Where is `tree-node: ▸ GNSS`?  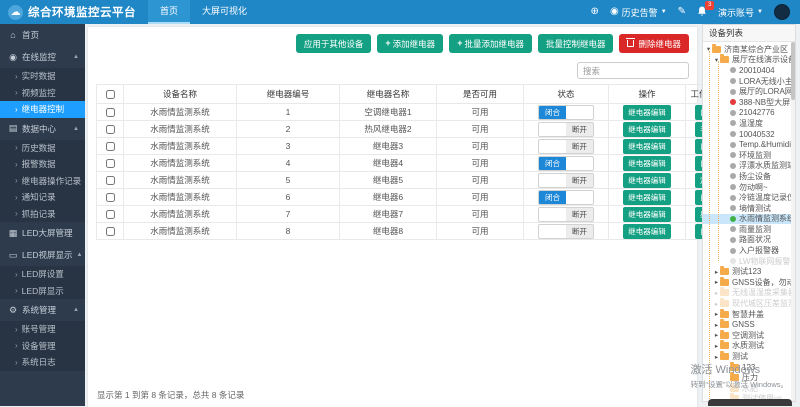
tree-node: ▸ GNSS is located at coordinates (749, 324).